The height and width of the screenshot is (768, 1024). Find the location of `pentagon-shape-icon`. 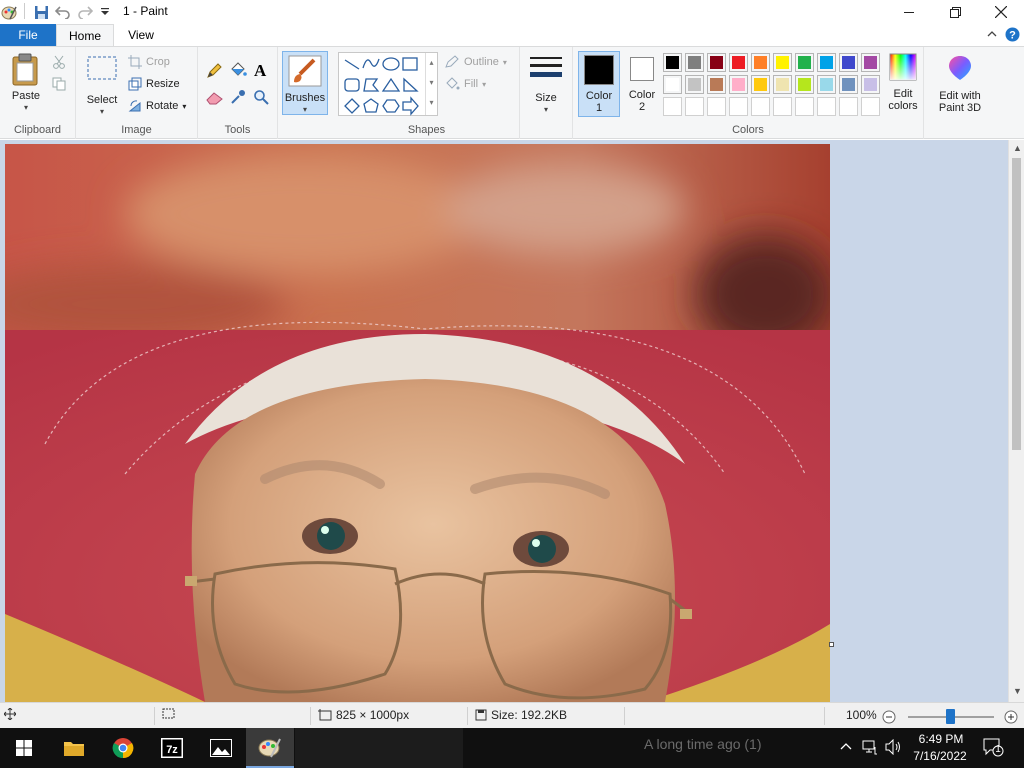

pentagon-shape-icon is located at coordinates (371, 105).